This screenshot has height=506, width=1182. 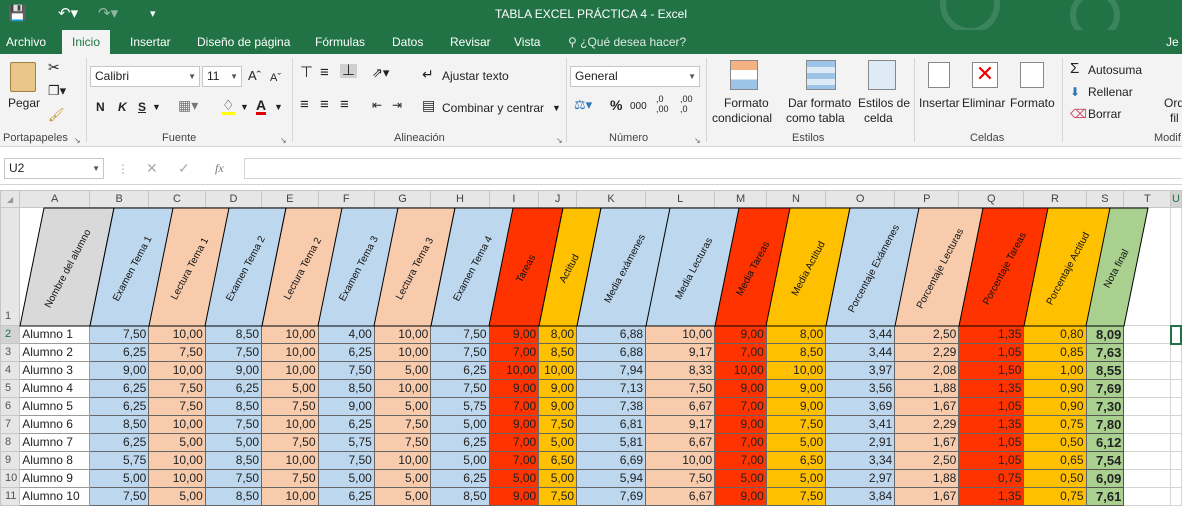 I want to click on student-name-cell: Alumno 9, so click(x=55, y=478).